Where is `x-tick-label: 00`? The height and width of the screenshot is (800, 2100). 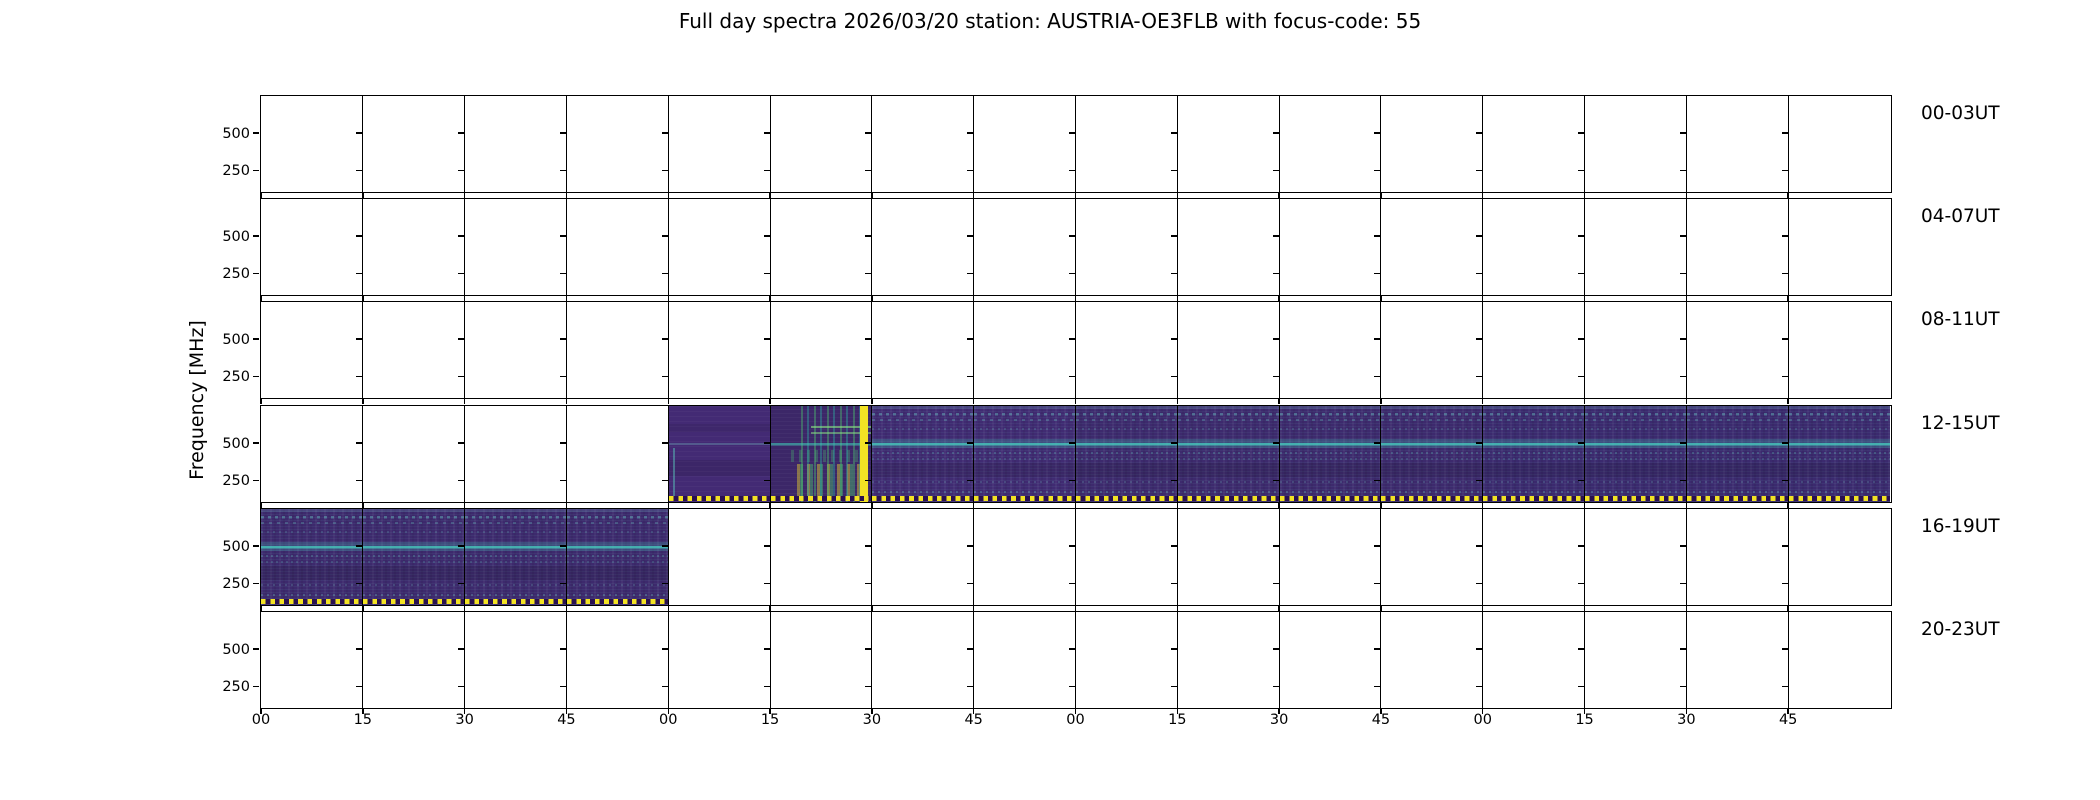 x-tick-label: 00 is located at coordinates (1482, 720).